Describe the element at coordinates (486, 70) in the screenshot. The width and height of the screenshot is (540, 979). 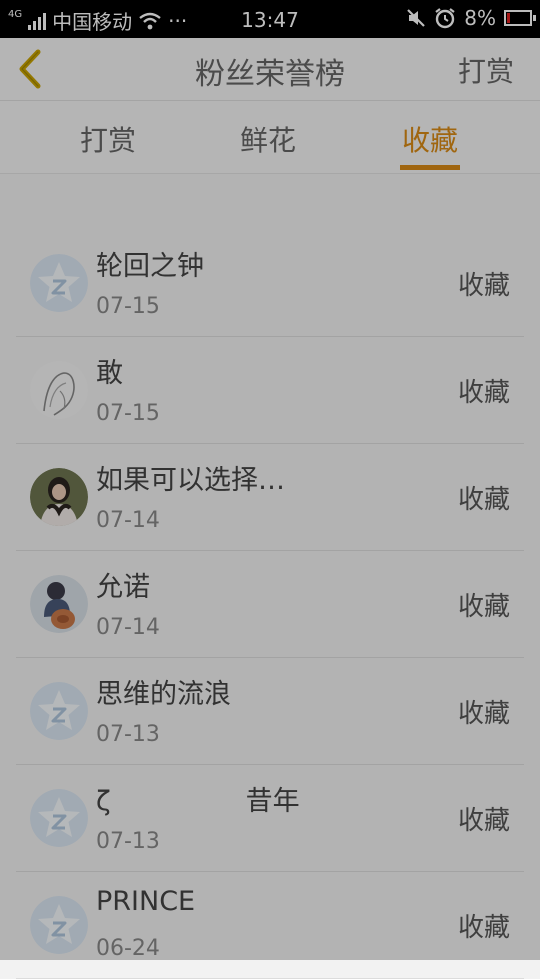
I see `reward-button: 打赏` at that location.